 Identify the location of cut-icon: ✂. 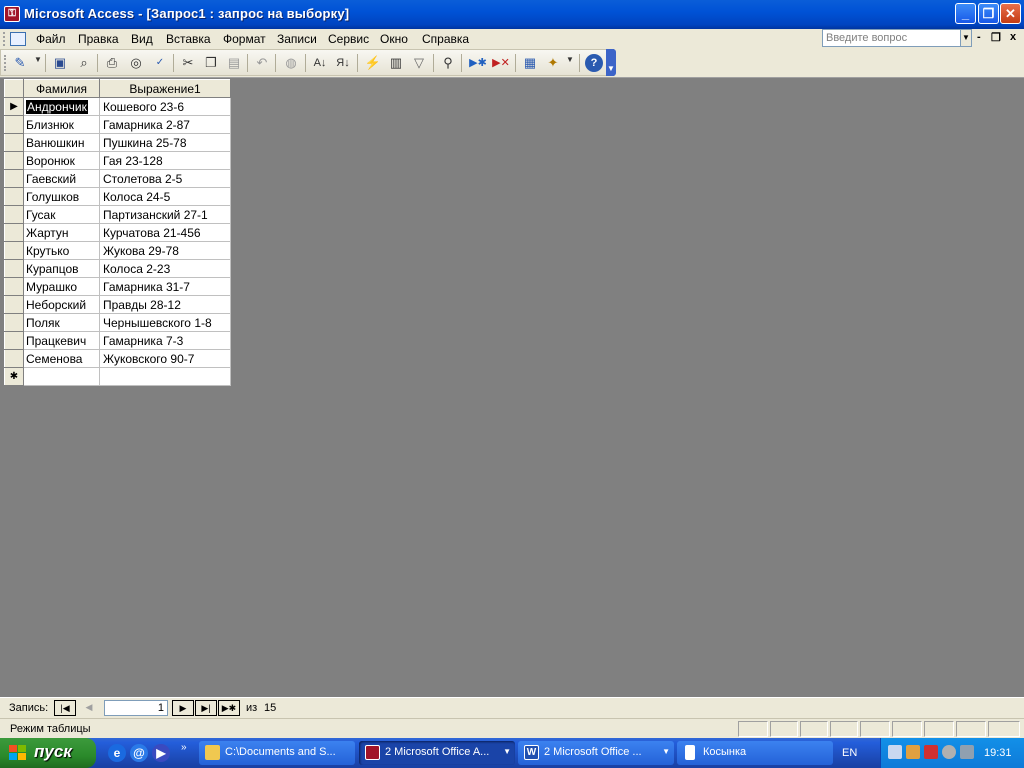
(188, 63).